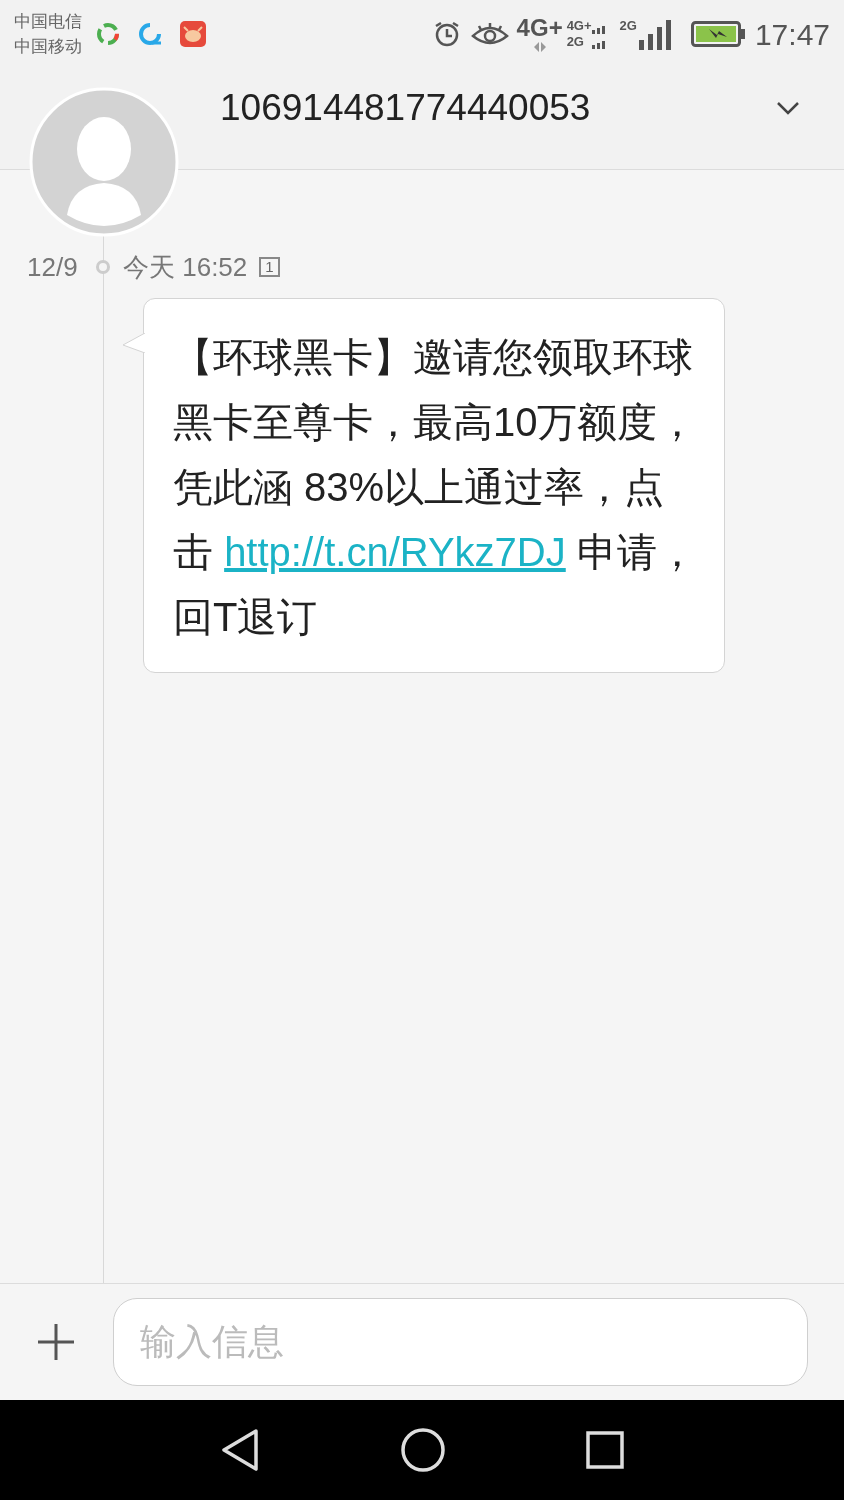 This screenshot has width=844, height=1500. Describe the element at coordinates (185, 267) in the screenshot. I see `message-time: 今天 16:52` at that location.